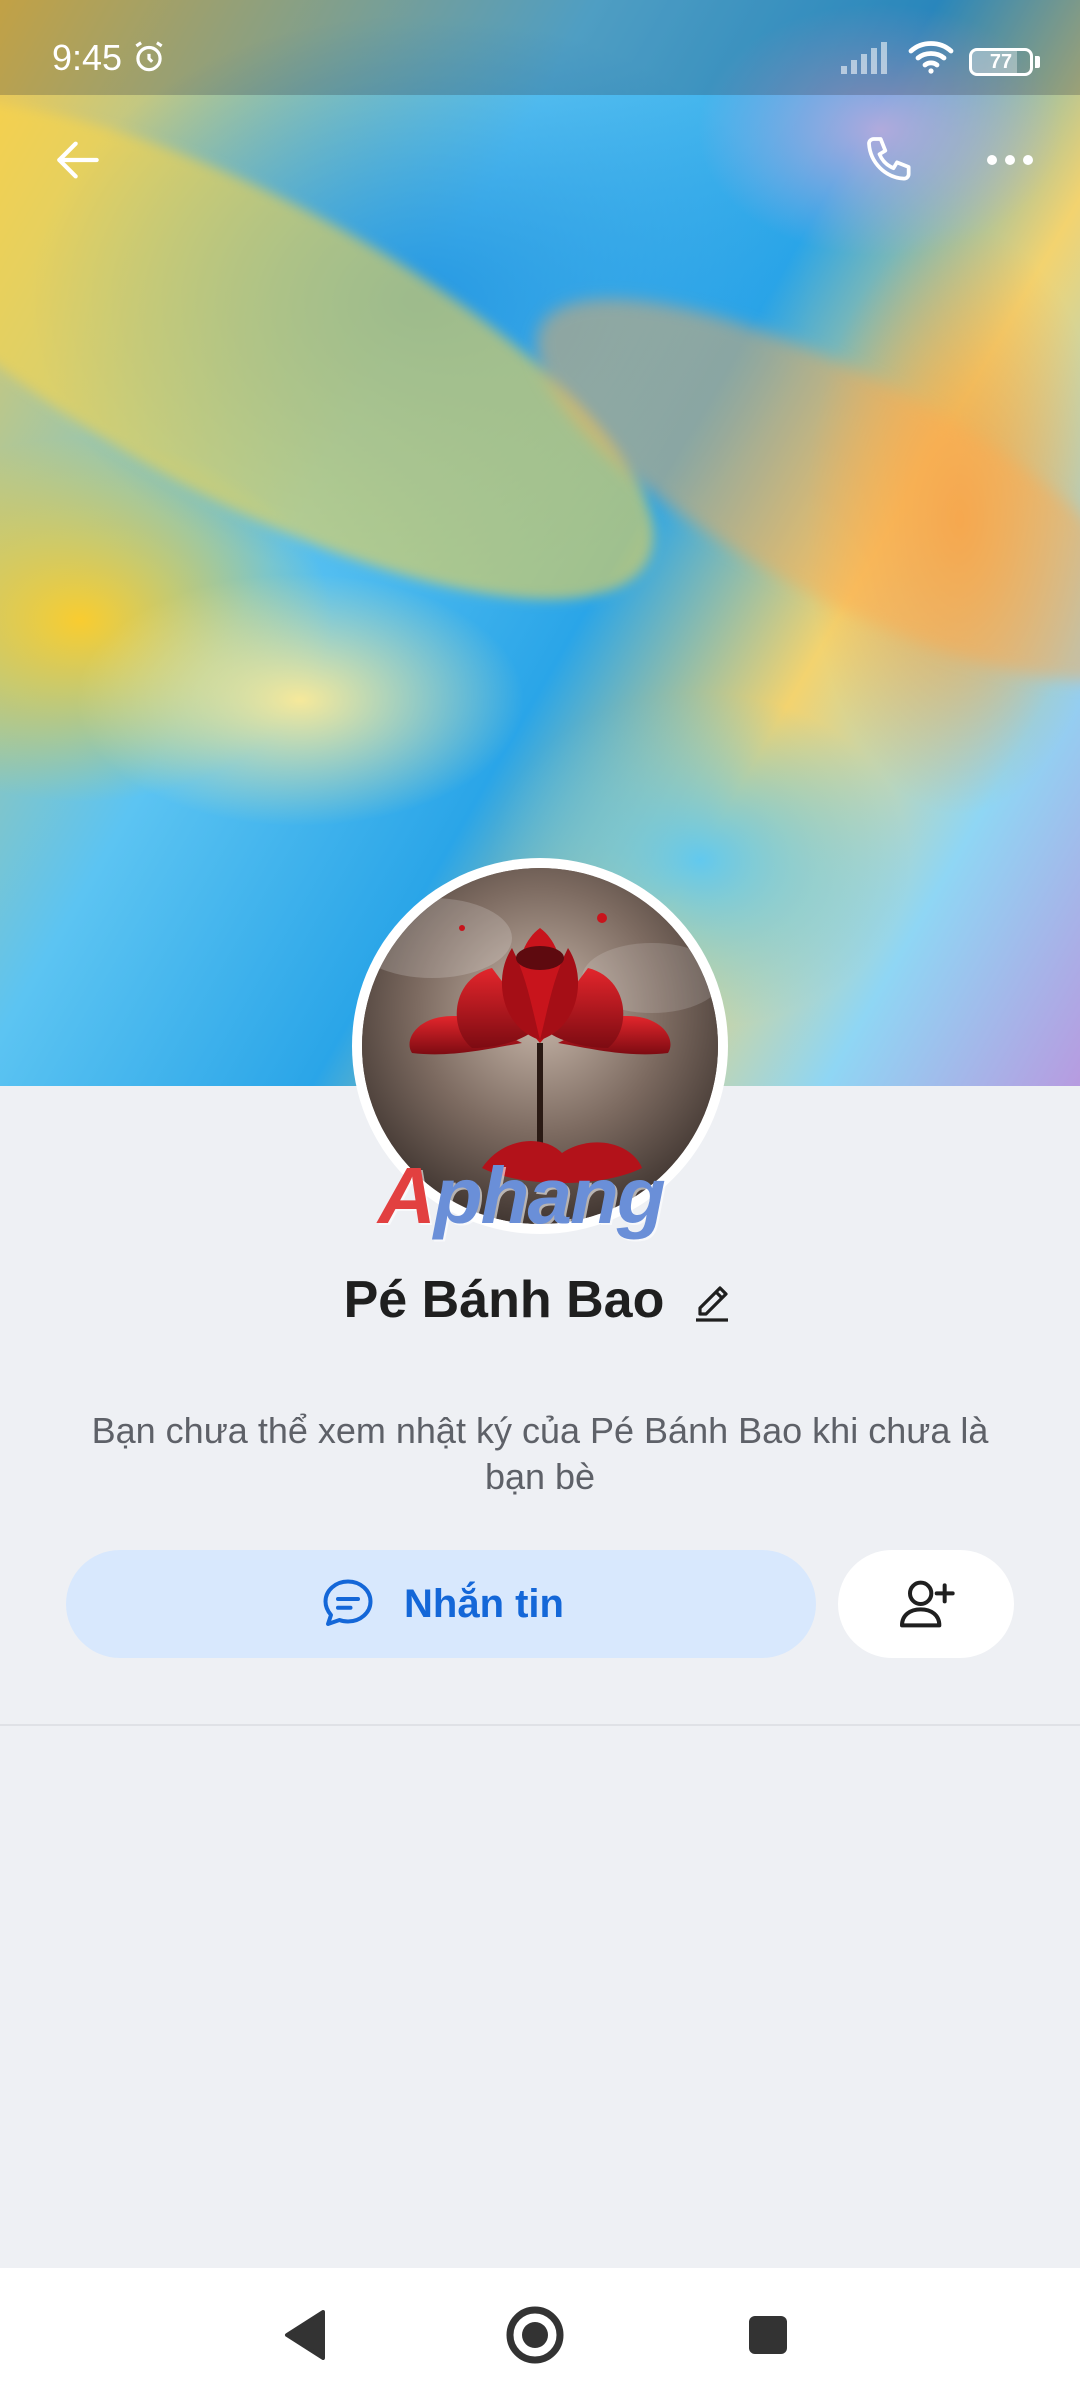  I want to click on chat-bubble-icon, so click(348, 1602).